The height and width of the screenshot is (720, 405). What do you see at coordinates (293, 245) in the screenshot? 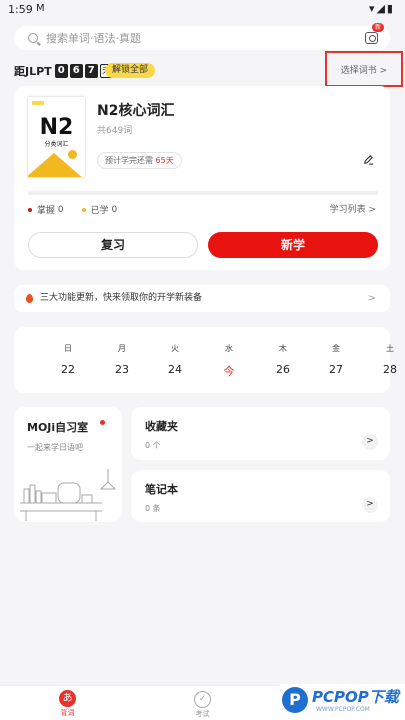
I see `learn-new-button: 新学` at bounding box center [293, 245].